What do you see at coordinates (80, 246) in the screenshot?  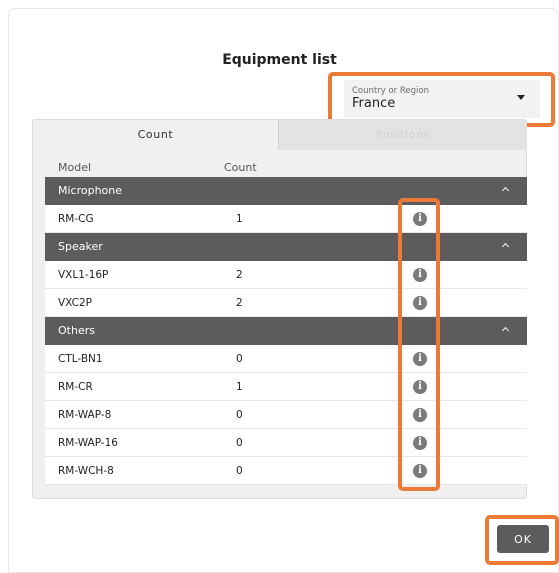 I see `group-label: Speaker` at bounding box center [80, 246].